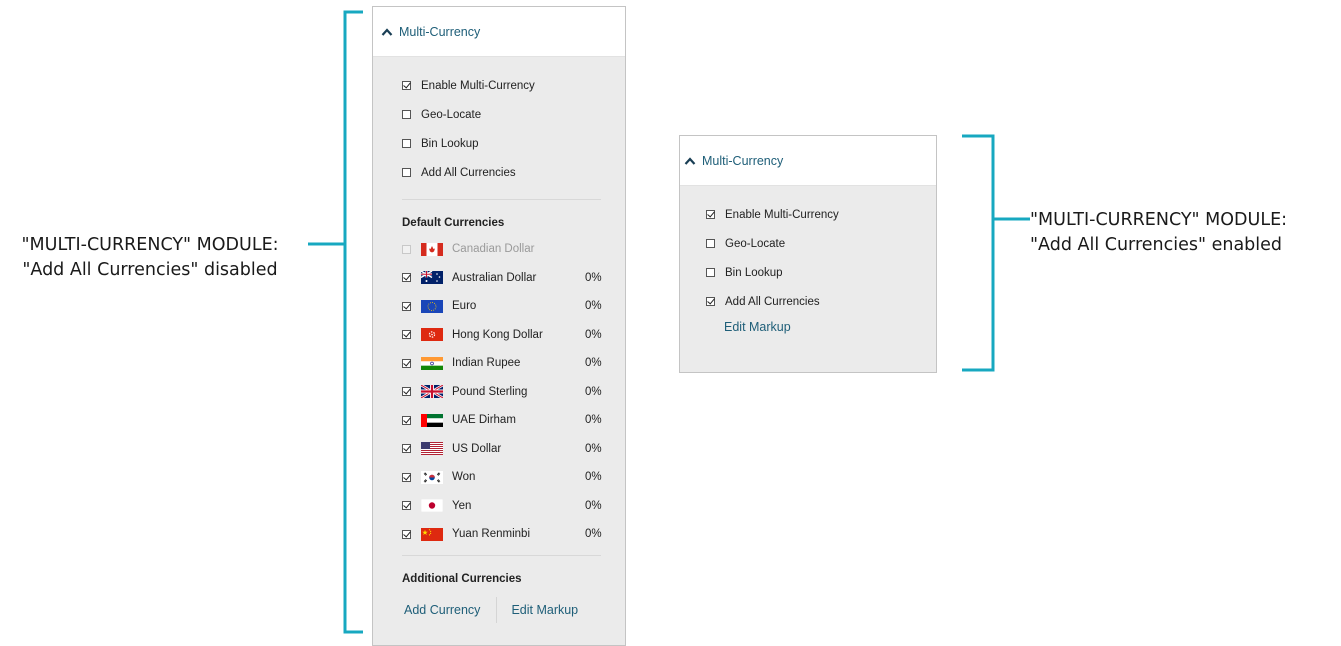 The image size is (1341, 646). Describe the element at coordinates (432, 449) in the screenshot. I see `us-flag-icon` at that location.